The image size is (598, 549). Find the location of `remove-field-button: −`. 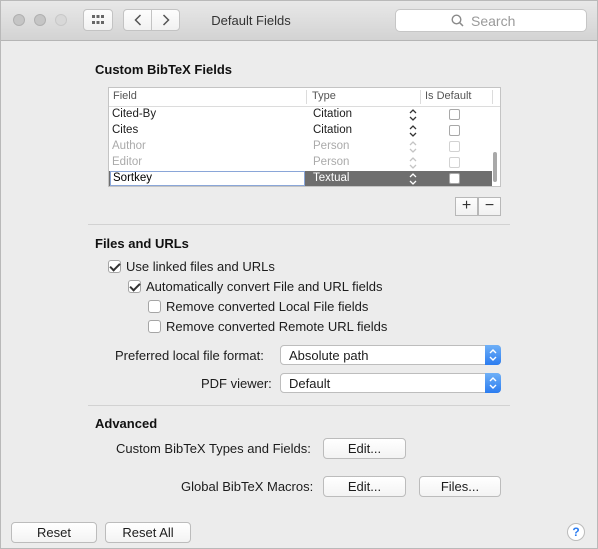

remove-field-button: − is located at coordinates (489, 206).